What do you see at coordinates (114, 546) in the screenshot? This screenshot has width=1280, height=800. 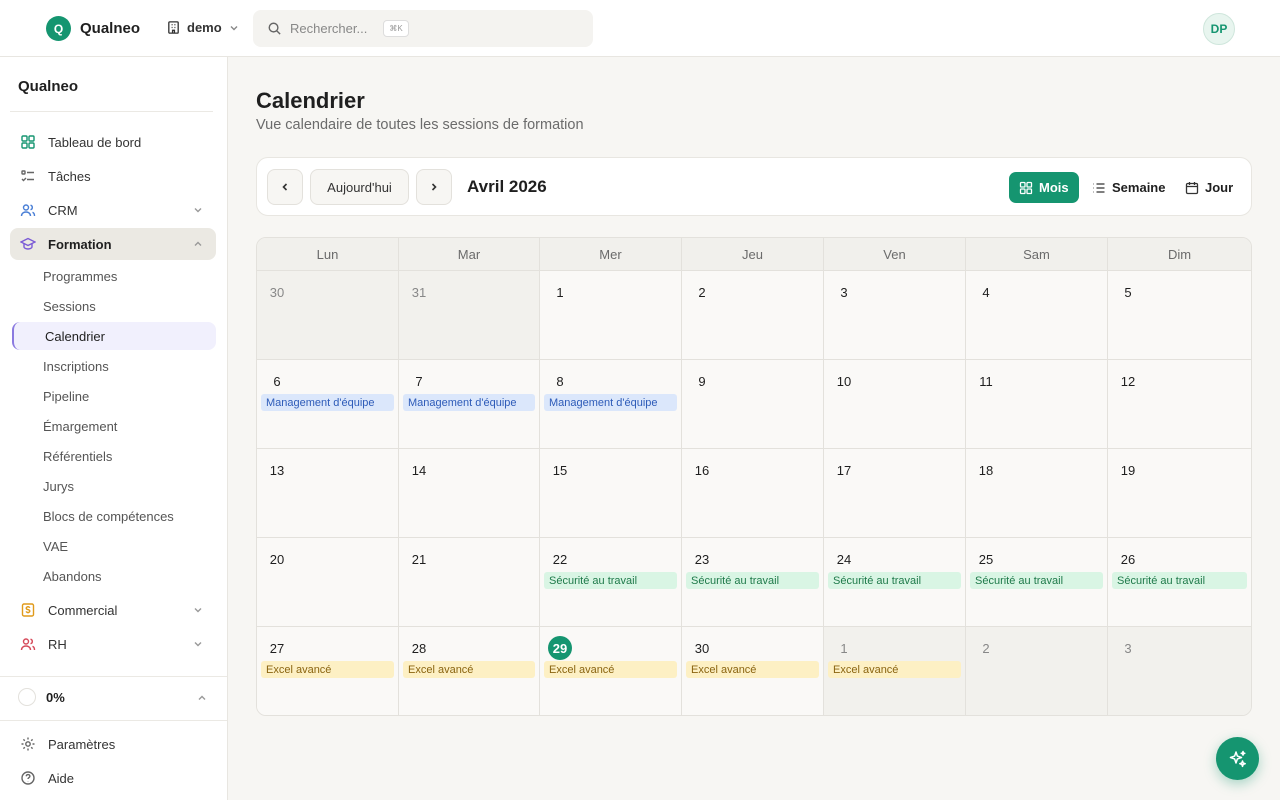 I see `sidebar-subitem-vae: VAE` at bounding box center [114, 546].